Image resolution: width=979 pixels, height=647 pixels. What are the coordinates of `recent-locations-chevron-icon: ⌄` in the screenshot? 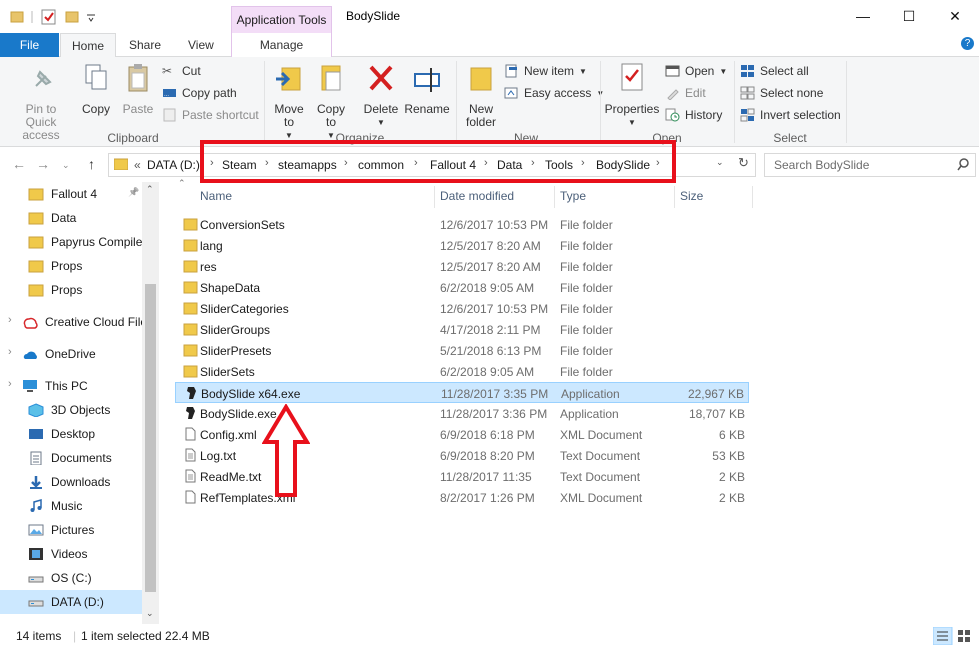 It's located at (66, 165).